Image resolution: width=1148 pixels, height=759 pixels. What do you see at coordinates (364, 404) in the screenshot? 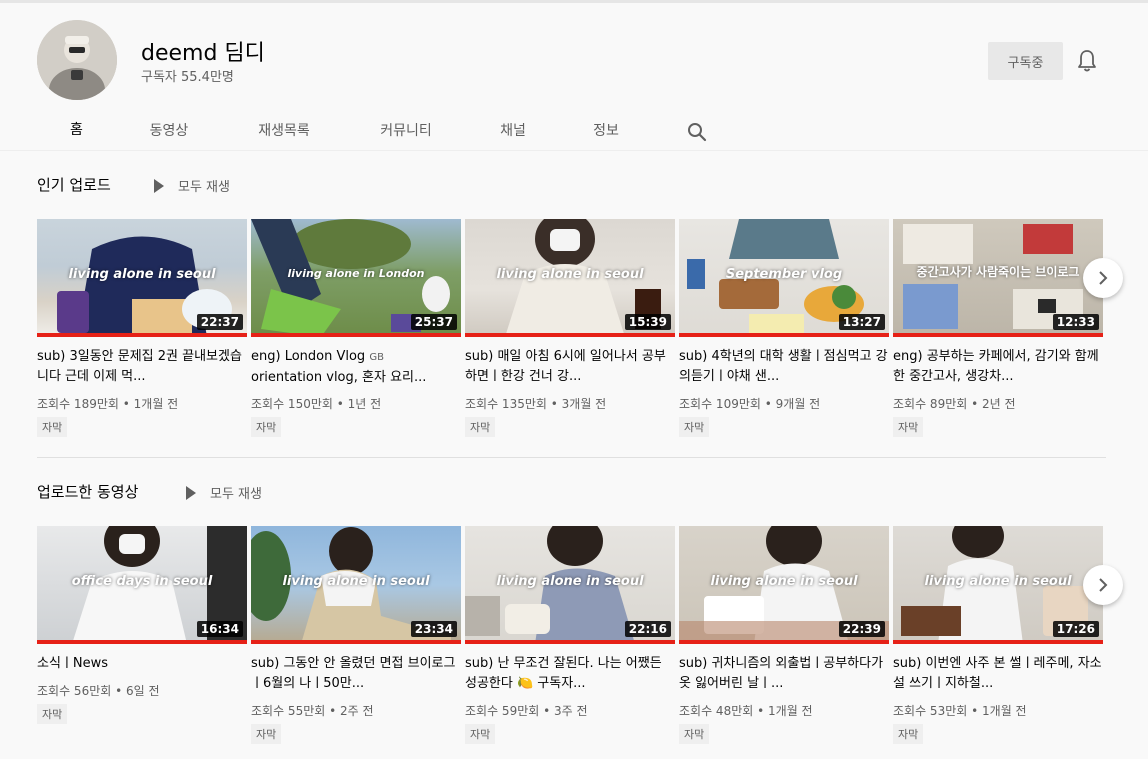
I see `video-age: 1년 전` at bounding box center [364, 404].